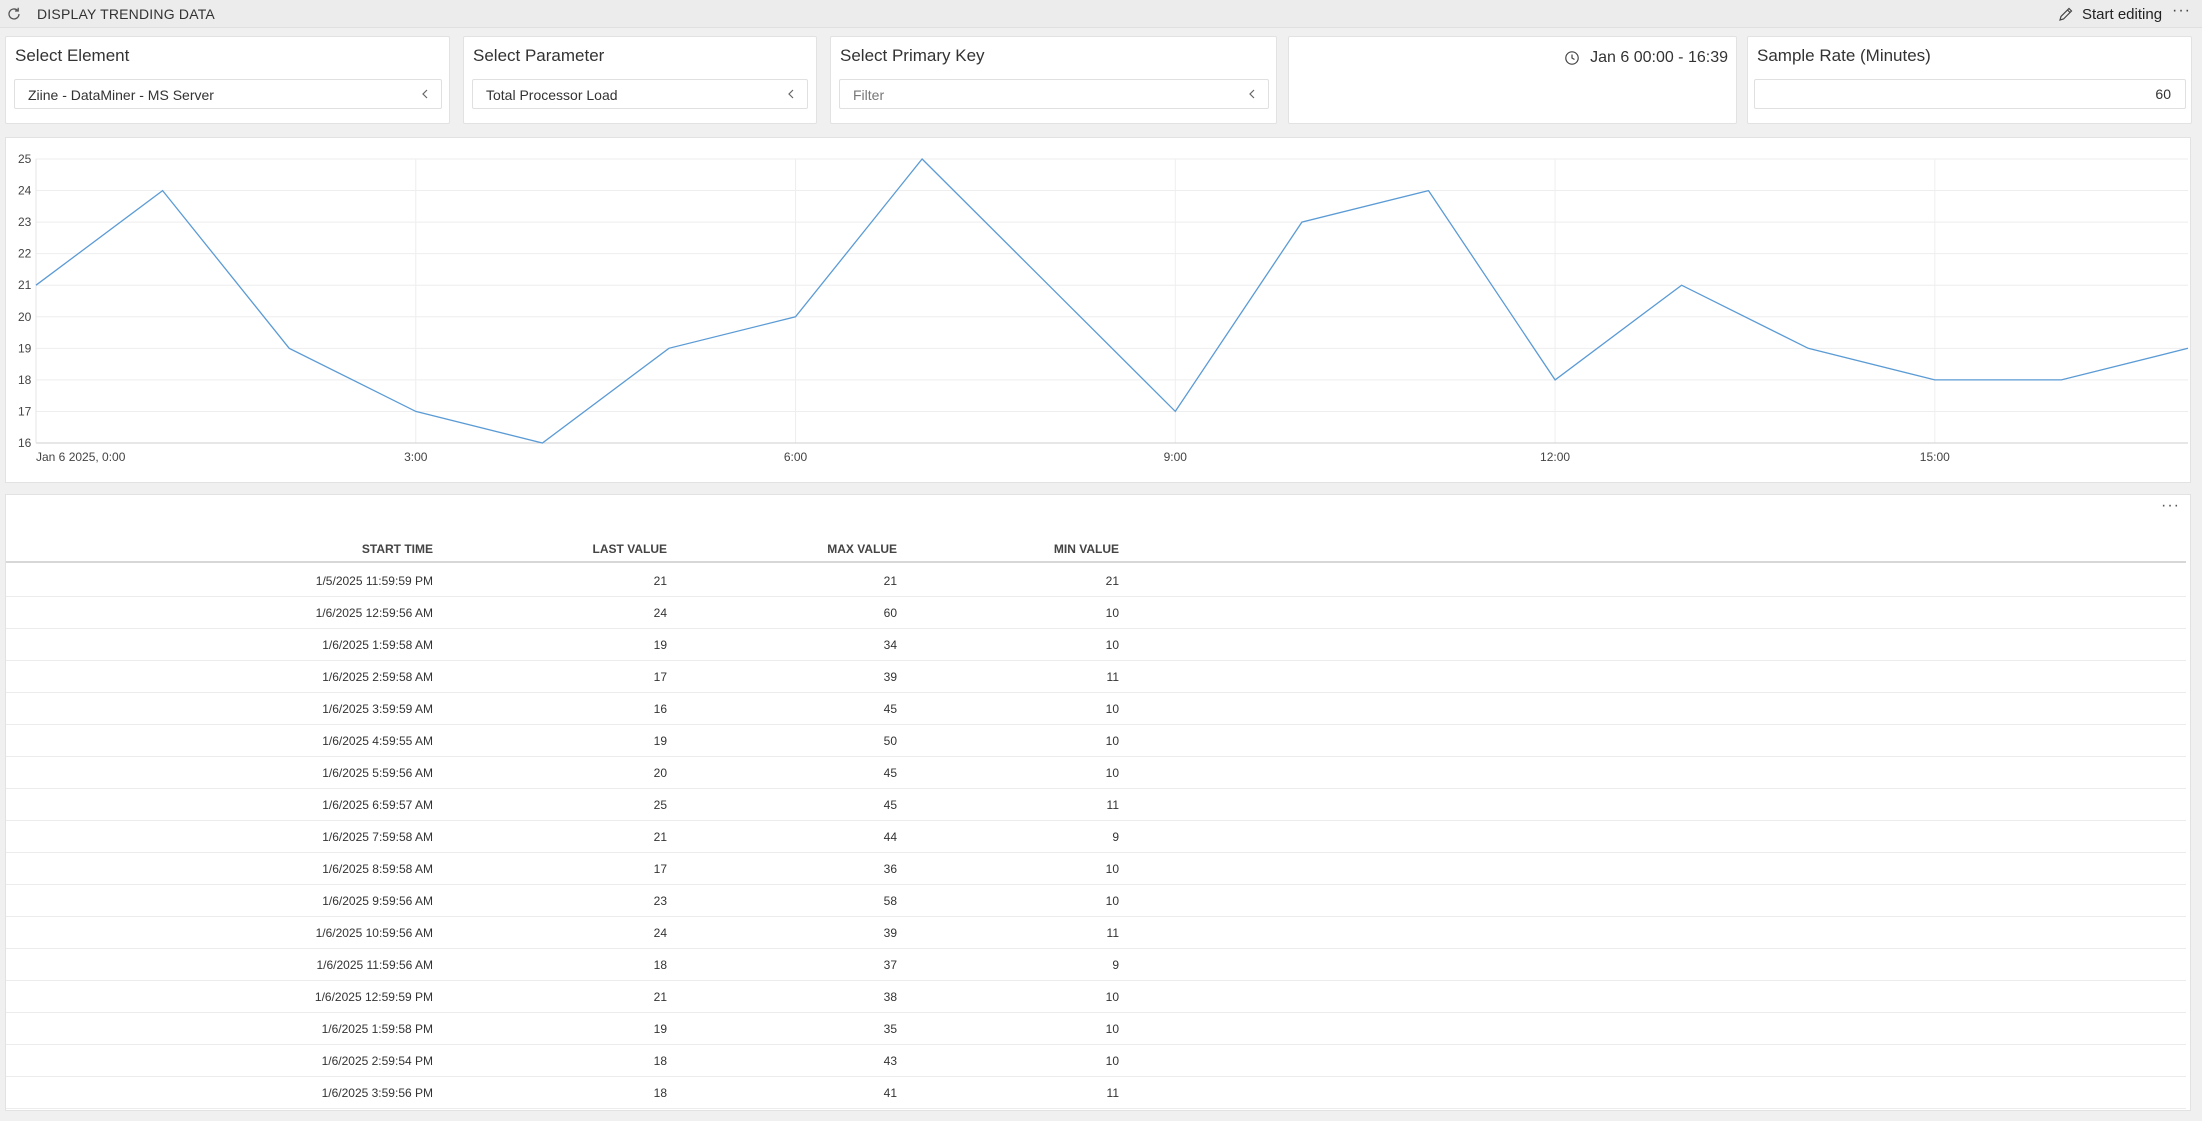  I want to click on y-tick-label: 20, so click(25, 317).